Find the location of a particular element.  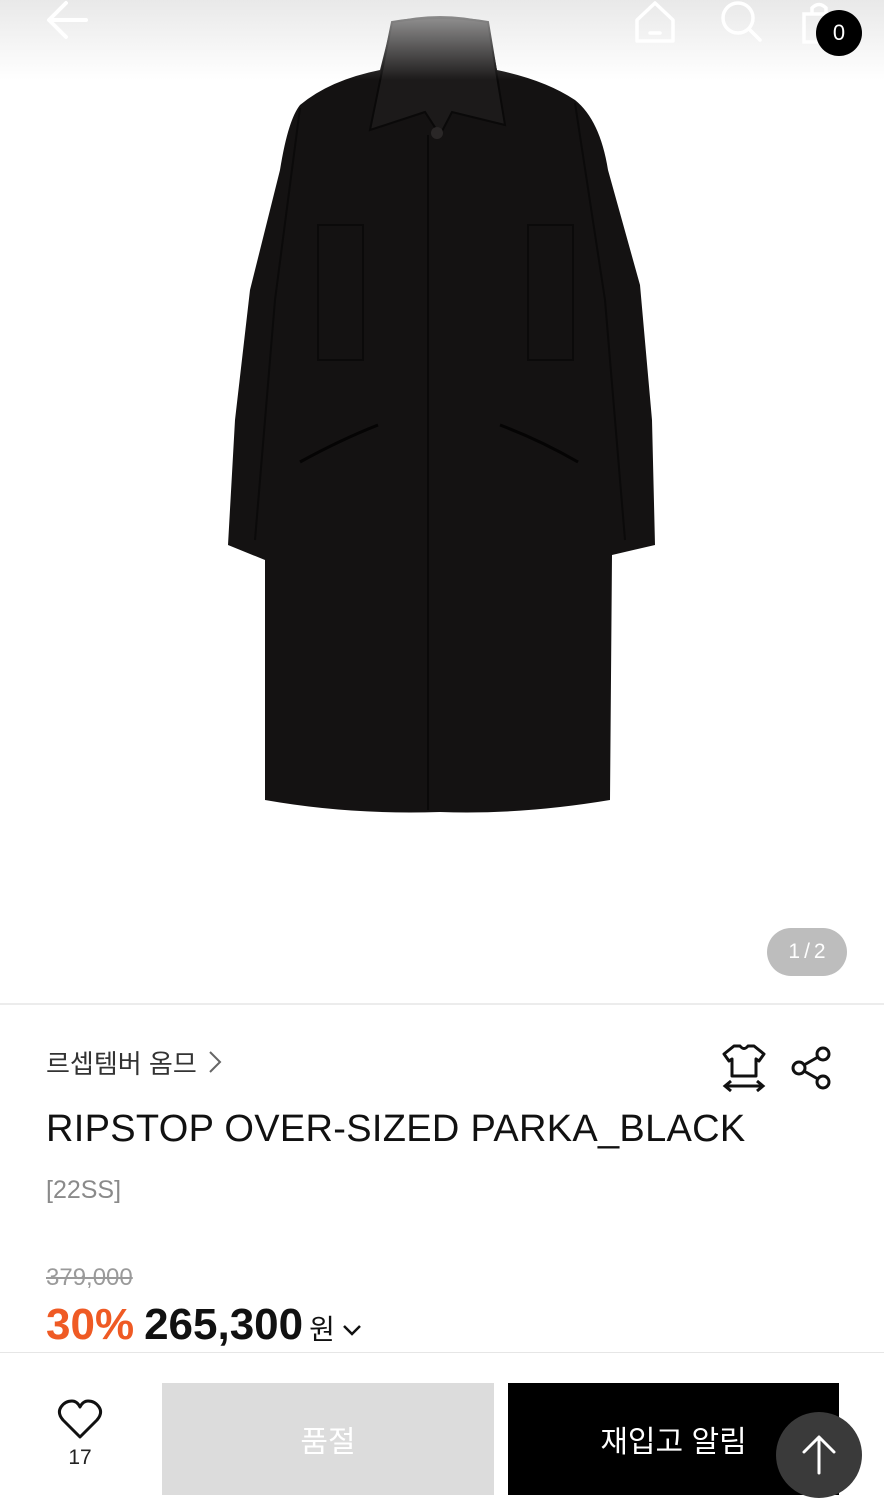

size-guide-icon is located at coordinates (744, 1068).